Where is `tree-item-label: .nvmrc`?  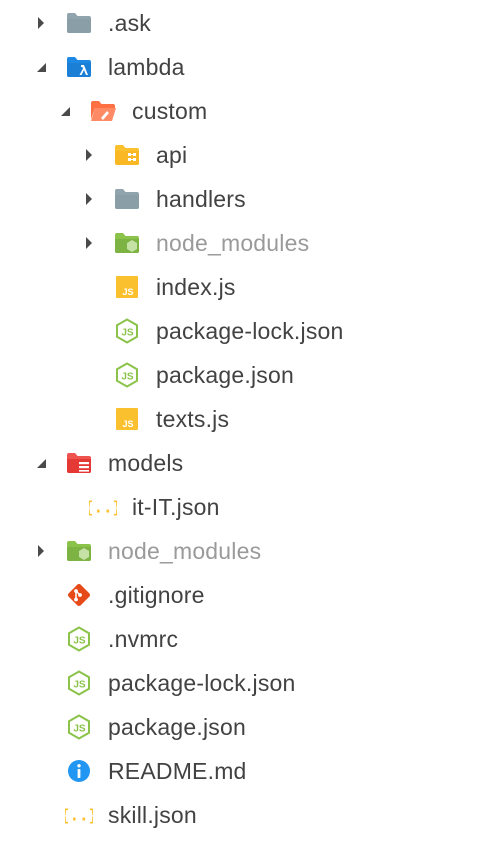 tree-item-label: .nvmrc is located at coordinates (143, 638).